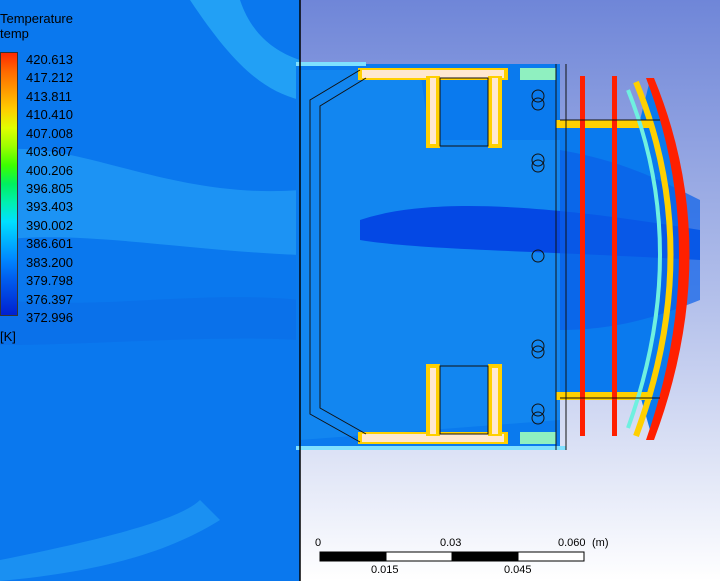 Image resolution: width=720 pixels, height=581 pixels. What do you see at coordinates (49, 188) in the screenshot?
I see `legend-tick-label: 396.805` at bounding box center [49, 188].